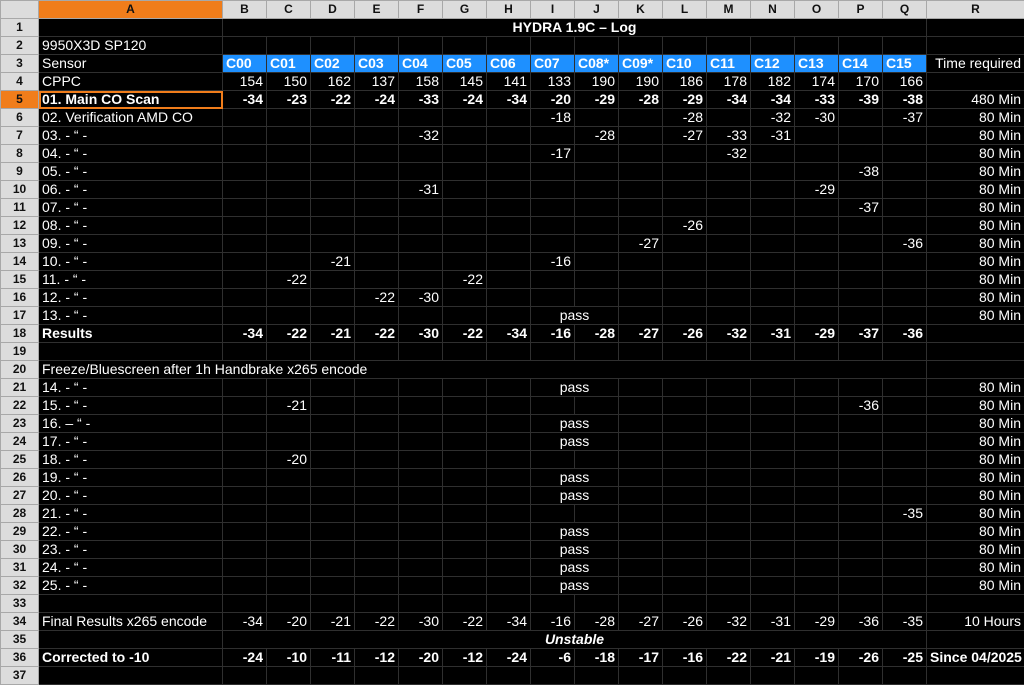 The width and height of the screenshot is (1024, 685). Describe the element at coordinates (509, 100) in the screenshot. I see `offset-value-cell: -34` at that location.